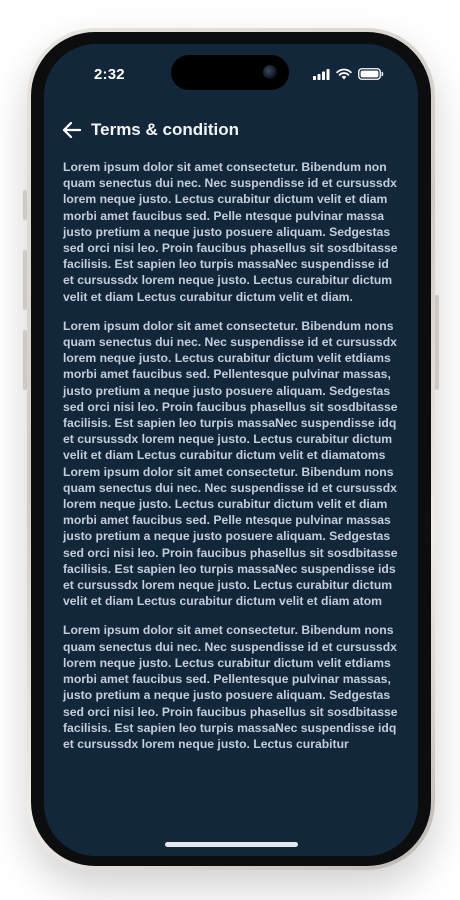 The width and height of the screenshot is (460, 900). I want to click on camera-icon, so click(270, 72).